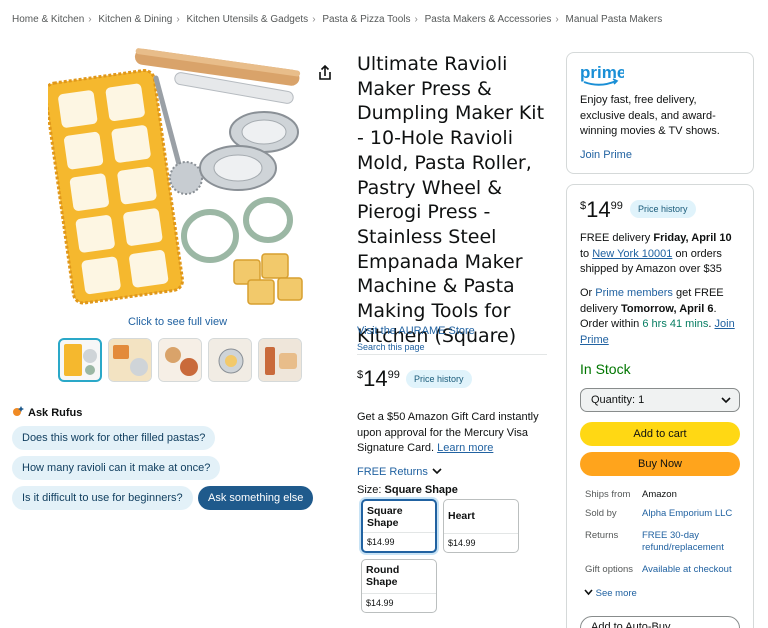 Image resolution: width=768 pixels, height=628 pixels. I want to click on rufus-label: Ask Rufus, so click(55, 412).